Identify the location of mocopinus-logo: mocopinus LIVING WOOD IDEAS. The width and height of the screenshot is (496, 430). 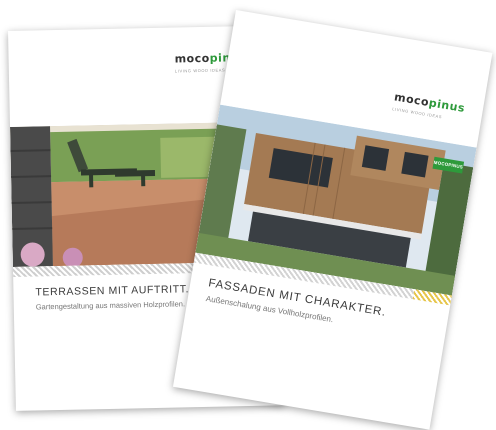
(429, 104).